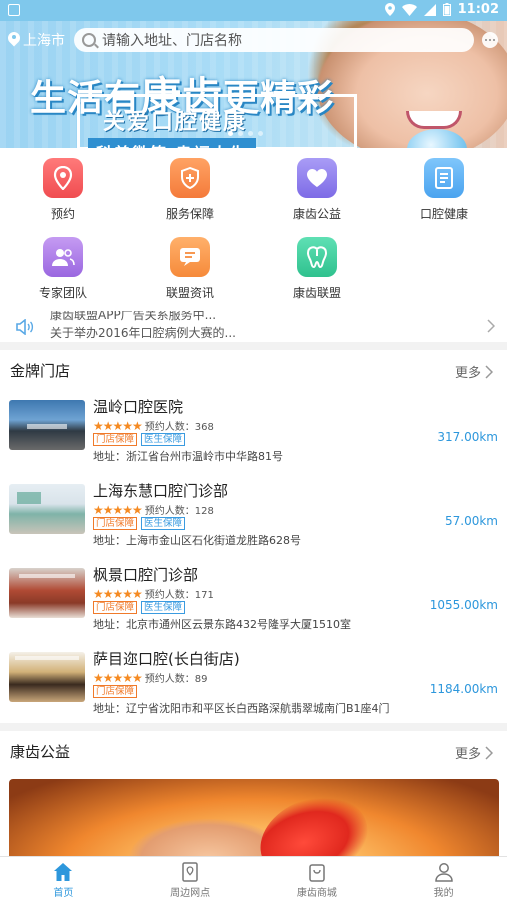 This screenshot has width=507, height=900. I want to click on store-address: 地址：浙江省台州市温岭市中华路81号, so click(188, 456).